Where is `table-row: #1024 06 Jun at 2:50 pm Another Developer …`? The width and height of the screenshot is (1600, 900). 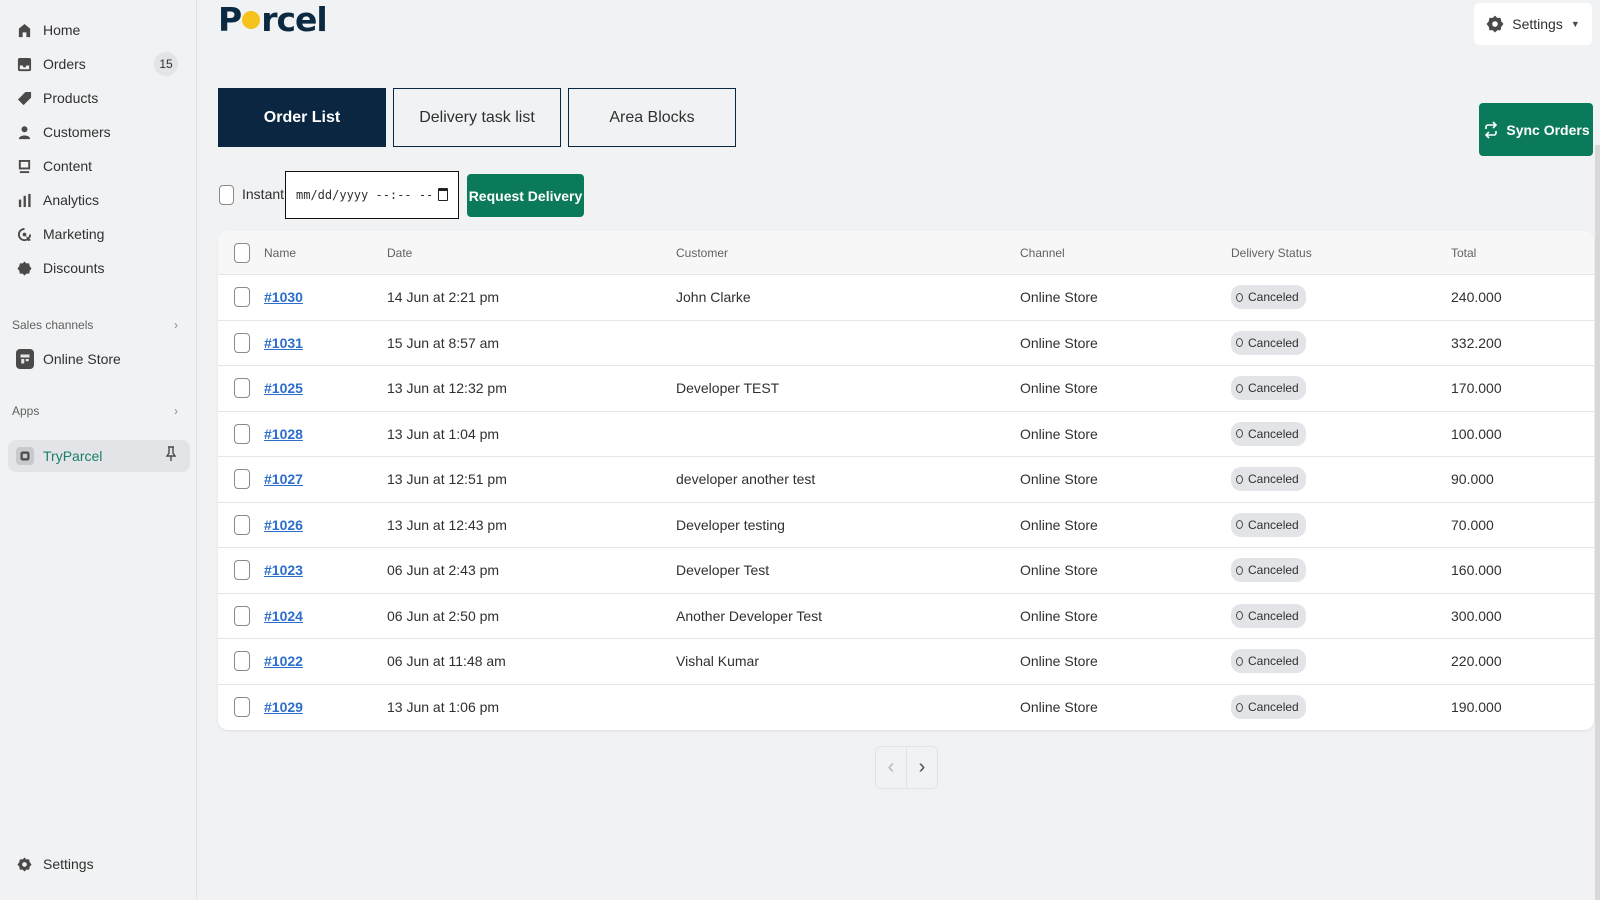 table-row: #1024 06 Jun at 2:50 pm Another Developer … is located at coordinates (906, 616).